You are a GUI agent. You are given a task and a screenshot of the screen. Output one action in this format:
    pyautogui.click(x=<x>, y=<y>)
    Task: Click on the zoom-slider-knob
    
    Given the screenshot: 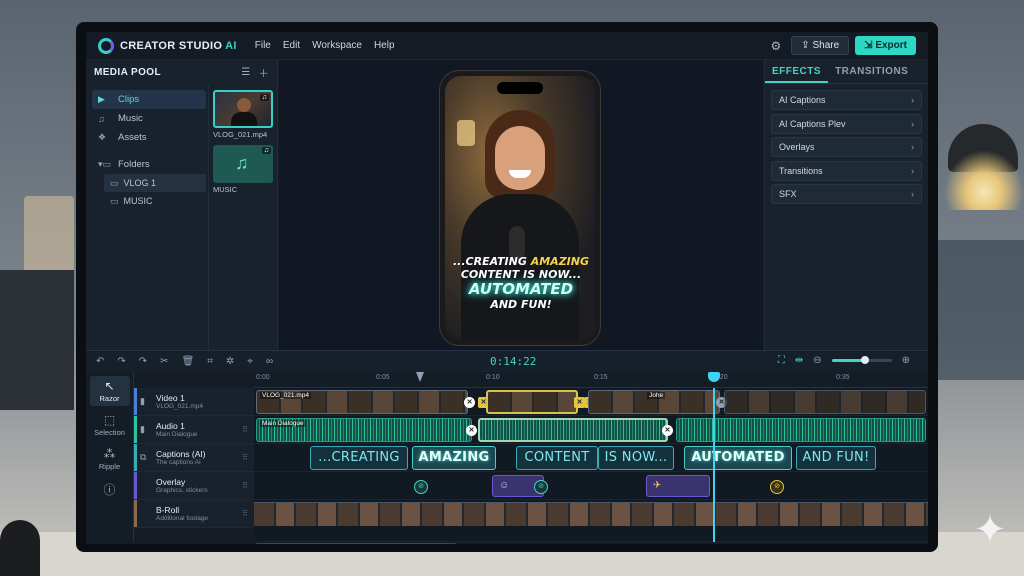 What is the action you would take?
    pyautogui.click(x=864, y=360)
    